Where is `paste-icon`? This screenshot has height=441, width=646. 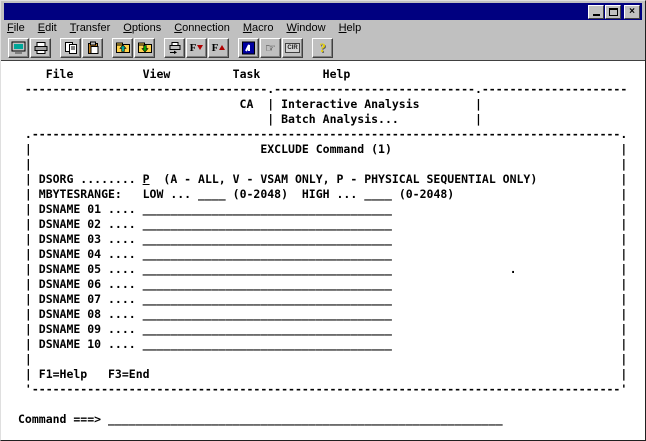
paste-icon is located at coordinates (92, 47).